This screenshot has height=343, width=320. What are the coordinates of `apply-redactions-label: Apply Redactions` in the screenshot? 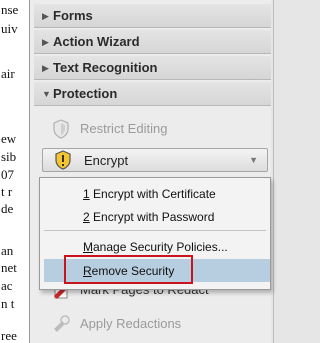 It's located at (131, 323).